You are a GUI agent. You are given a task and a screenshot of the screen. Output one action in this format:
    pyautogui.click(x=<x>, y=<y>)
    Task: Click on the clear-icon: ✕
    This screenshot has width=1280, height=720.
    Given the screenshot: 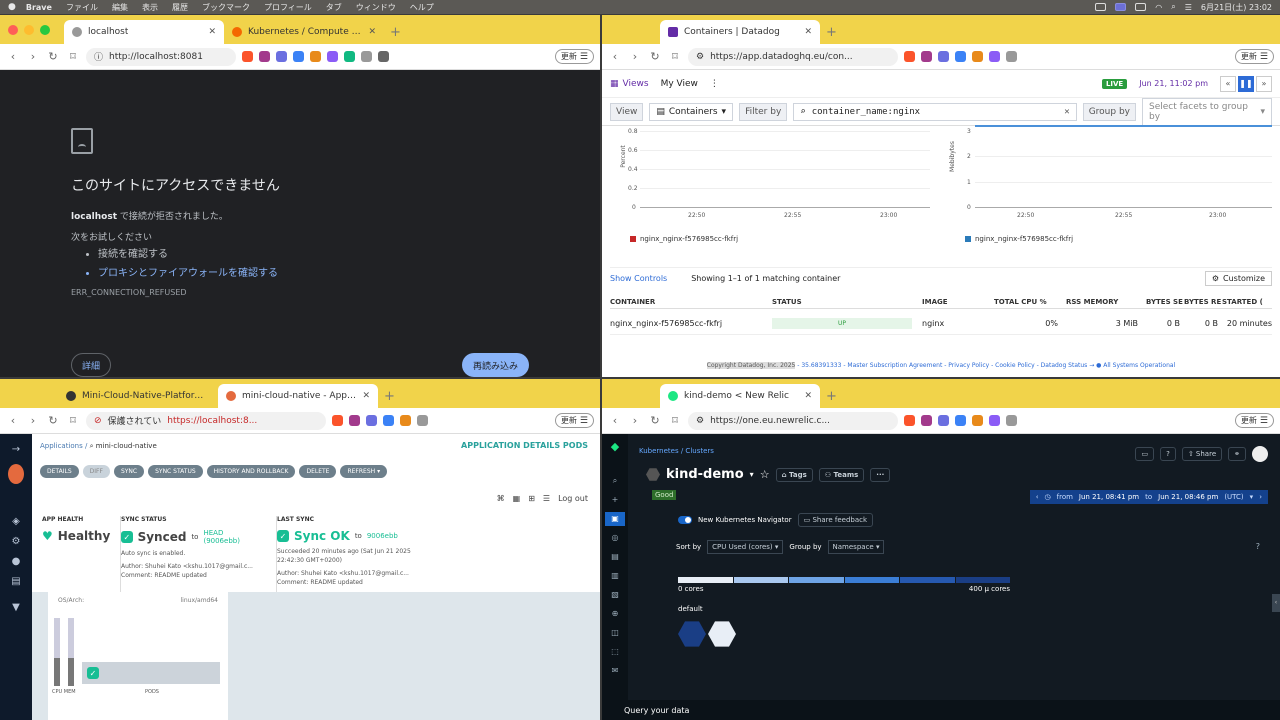 What is the action you would take?
    pyautogui.click(x=1066, y=112)
    